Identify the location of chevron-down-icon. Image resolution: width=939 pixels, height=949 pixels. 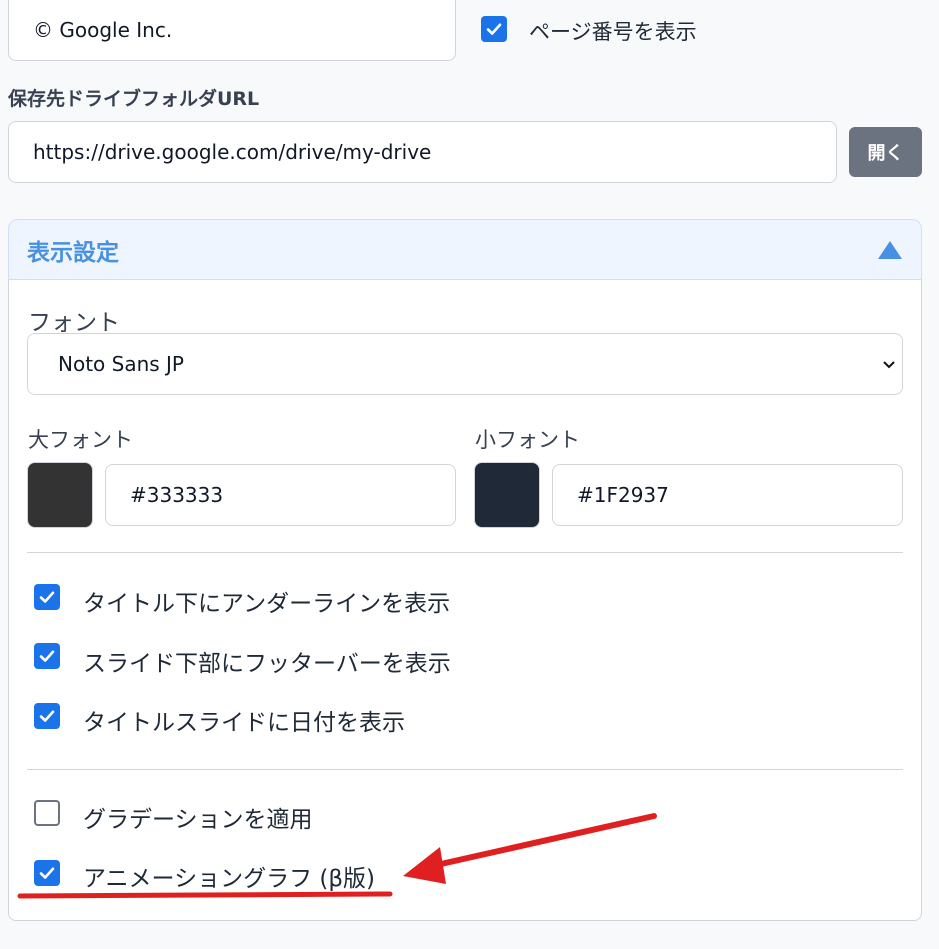
(889, 365).